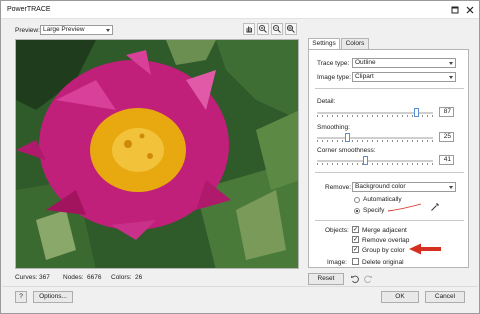 This screenshot has width=480, height=314. I want to click on restore-icon, so click(455, 10).